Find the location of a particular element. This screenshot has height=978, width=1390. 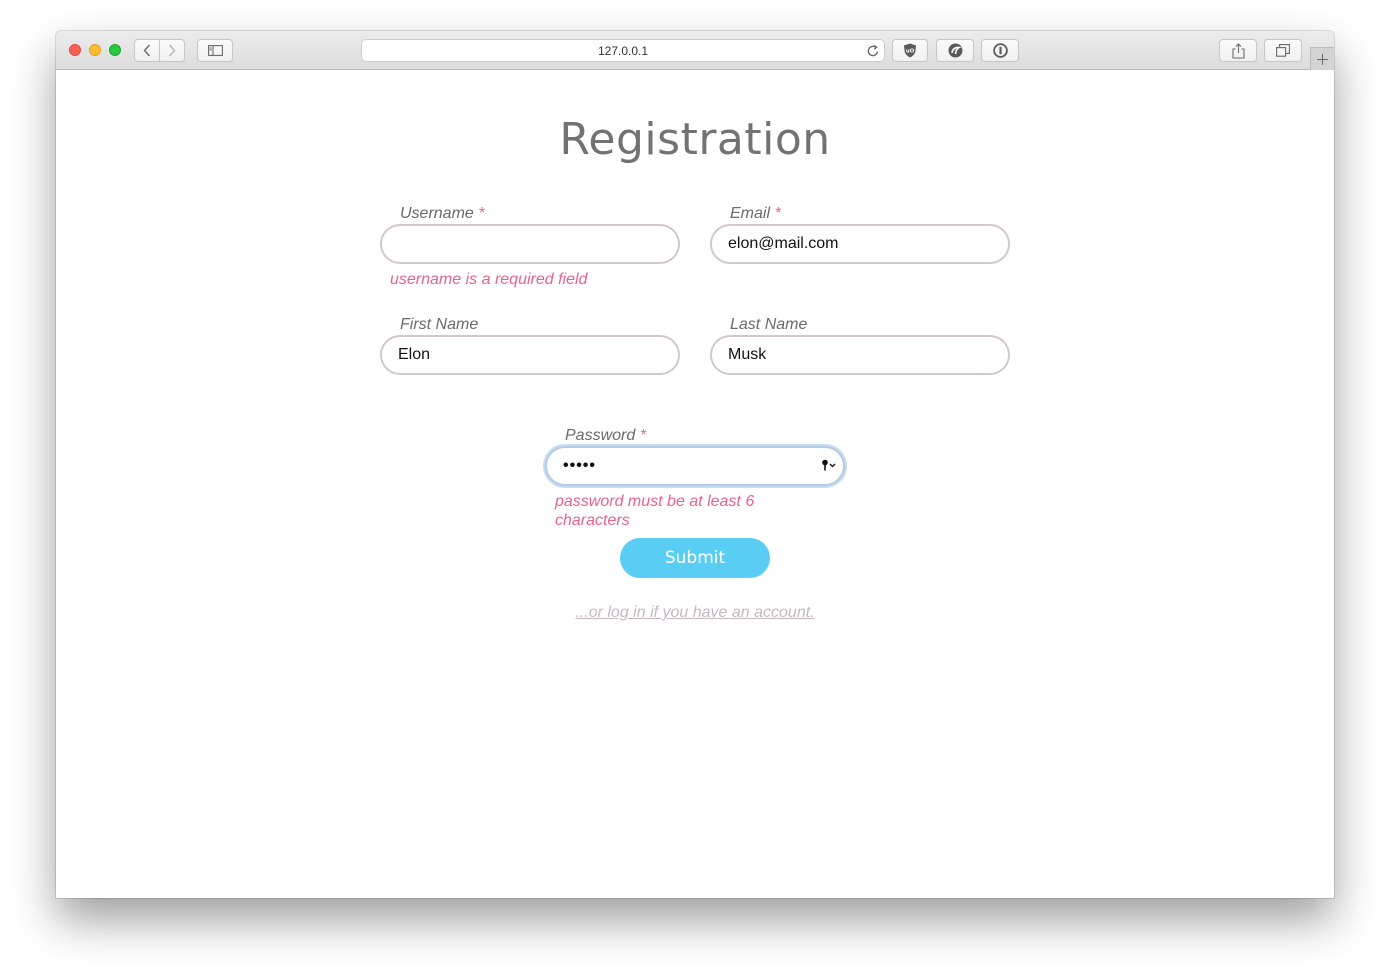

sidebar-icon is located at coordinates (215, 50).